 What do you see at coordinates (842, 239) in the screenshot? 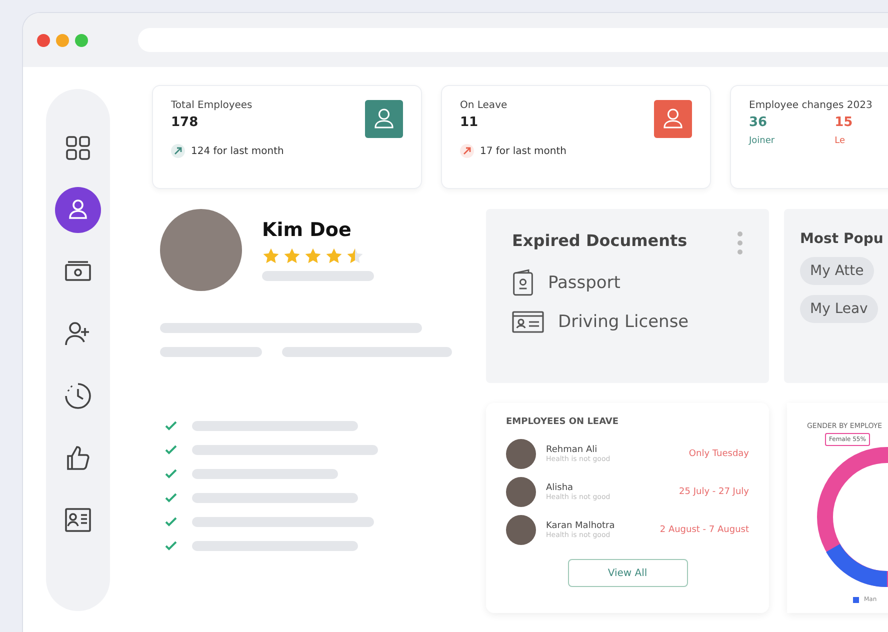
I see `card-title: Most Popu` at bounding box center [842, 239].